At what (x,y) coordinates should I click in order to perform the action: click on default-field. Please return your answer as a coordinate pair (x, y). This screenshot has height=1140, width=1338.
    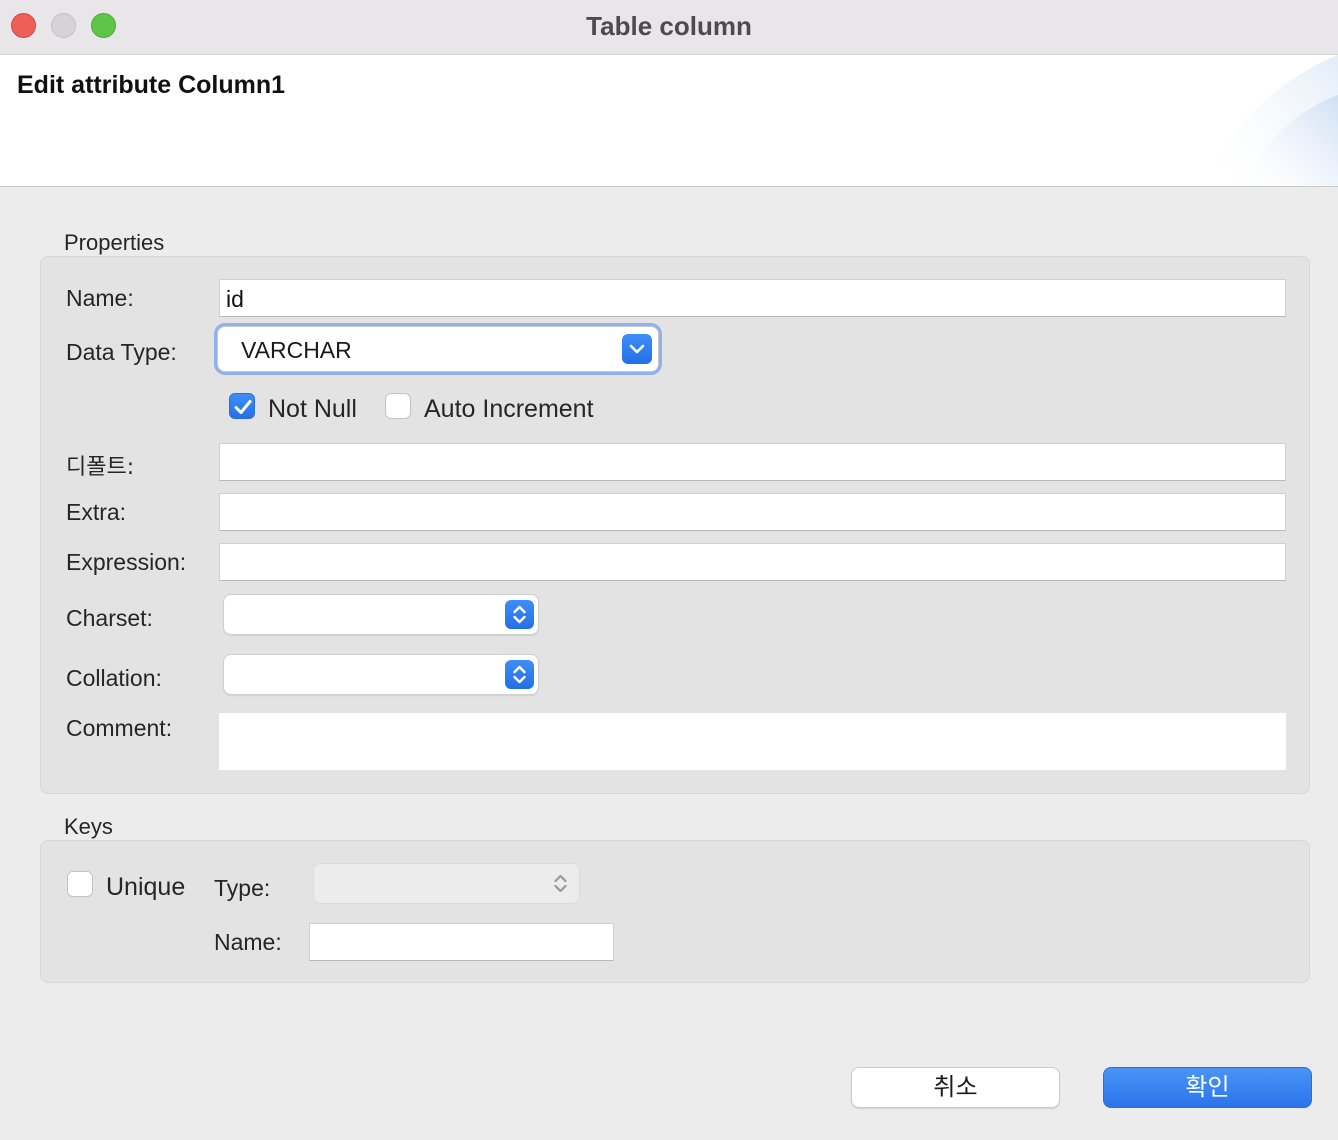
    Looking at the image, I should click on (752, 462).